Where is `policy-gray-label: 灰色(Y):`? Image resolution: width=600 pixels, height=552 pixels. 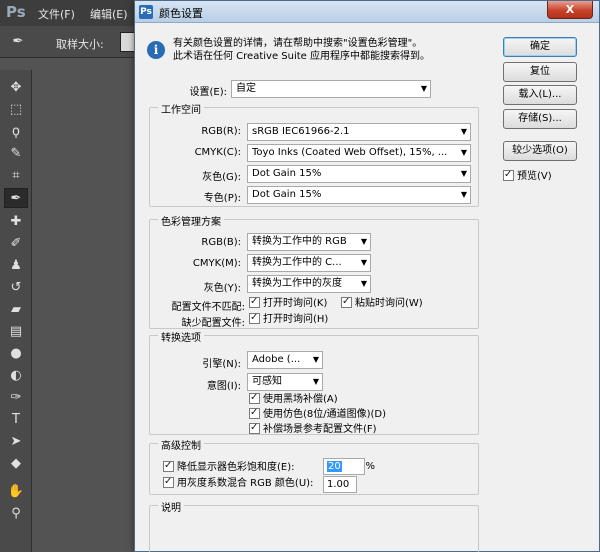 policy-gray-label: 灰色(Y): is located at coordinates (222, 288).